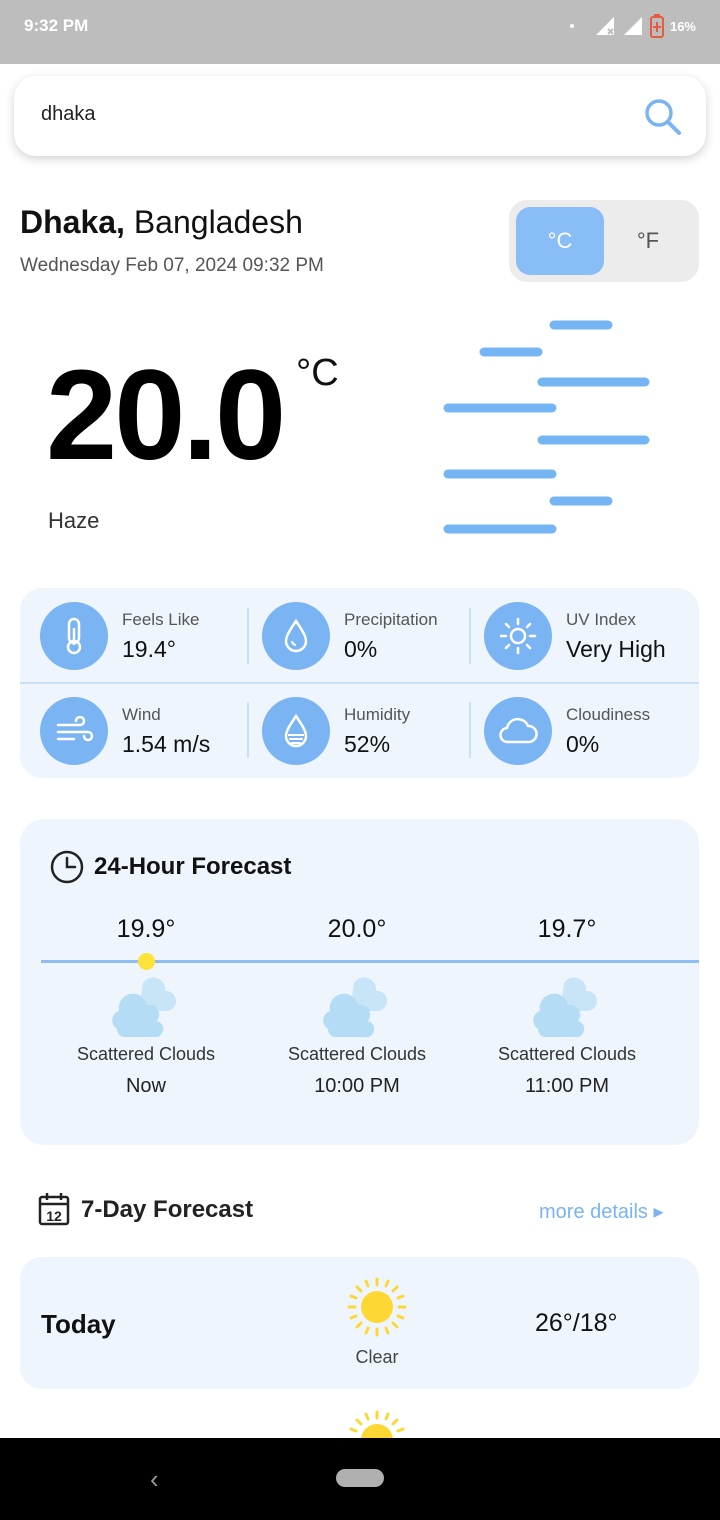 This screenshot has height=1520, width=720. I want to click on stat-wind: Wind 1.54 m/s, so click(130, 725).